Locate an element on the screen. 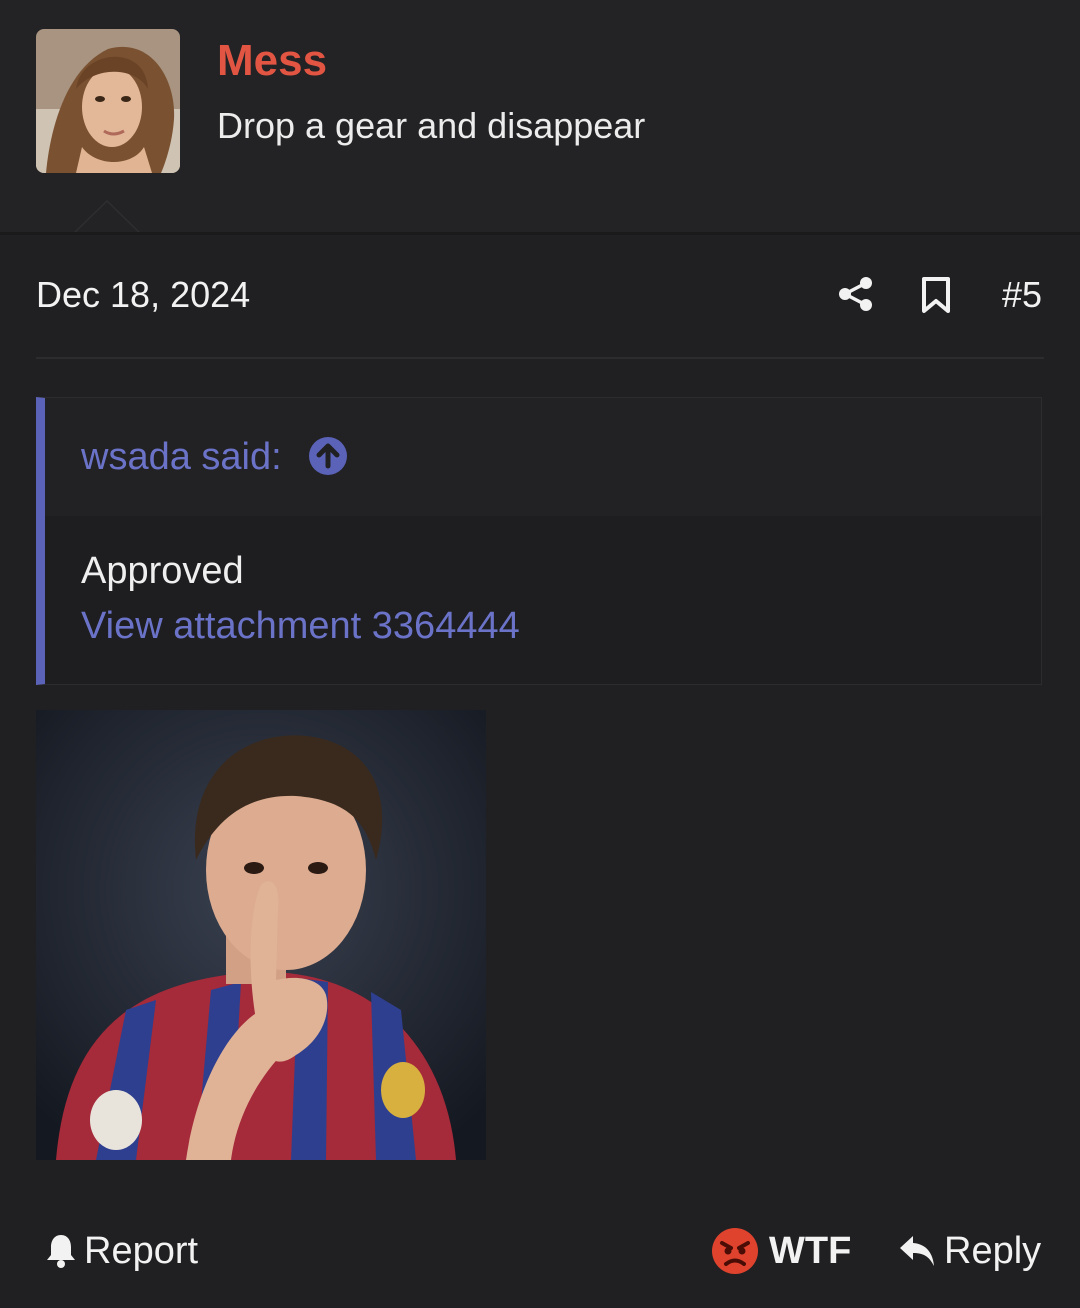 This screenshot has height=1308, width=1080. report-label: Report is located at coordinates (141, 1250).